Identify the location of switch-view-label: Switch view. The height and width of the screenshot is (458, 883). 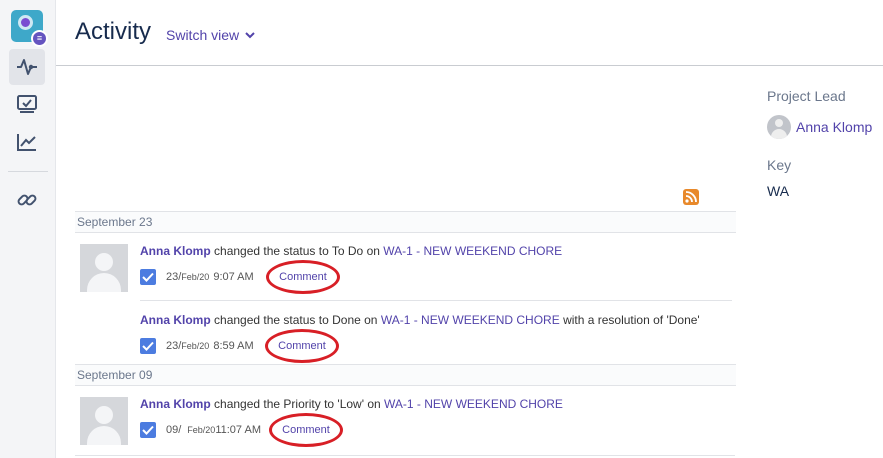
(203, 35).